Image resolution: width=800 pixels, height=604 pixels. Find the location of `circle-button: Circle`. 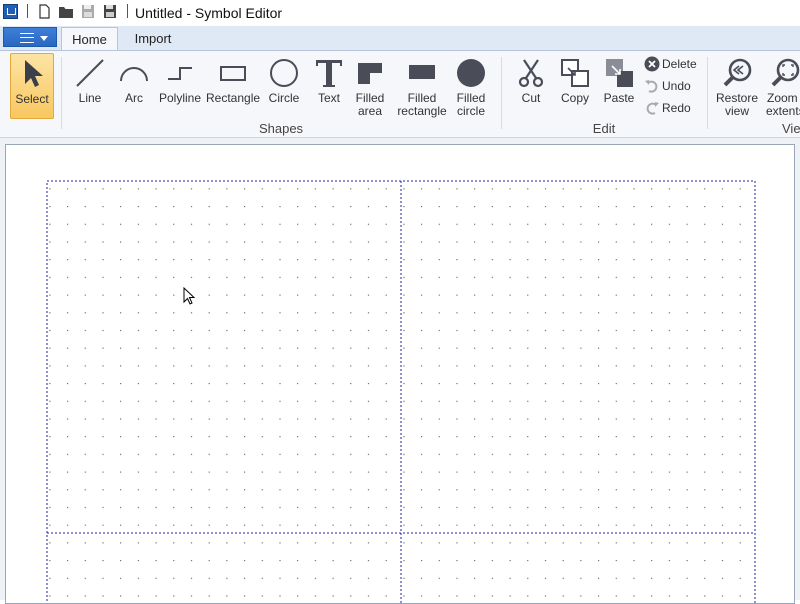

circle-button: Circle is located at coordinates (284, 81).